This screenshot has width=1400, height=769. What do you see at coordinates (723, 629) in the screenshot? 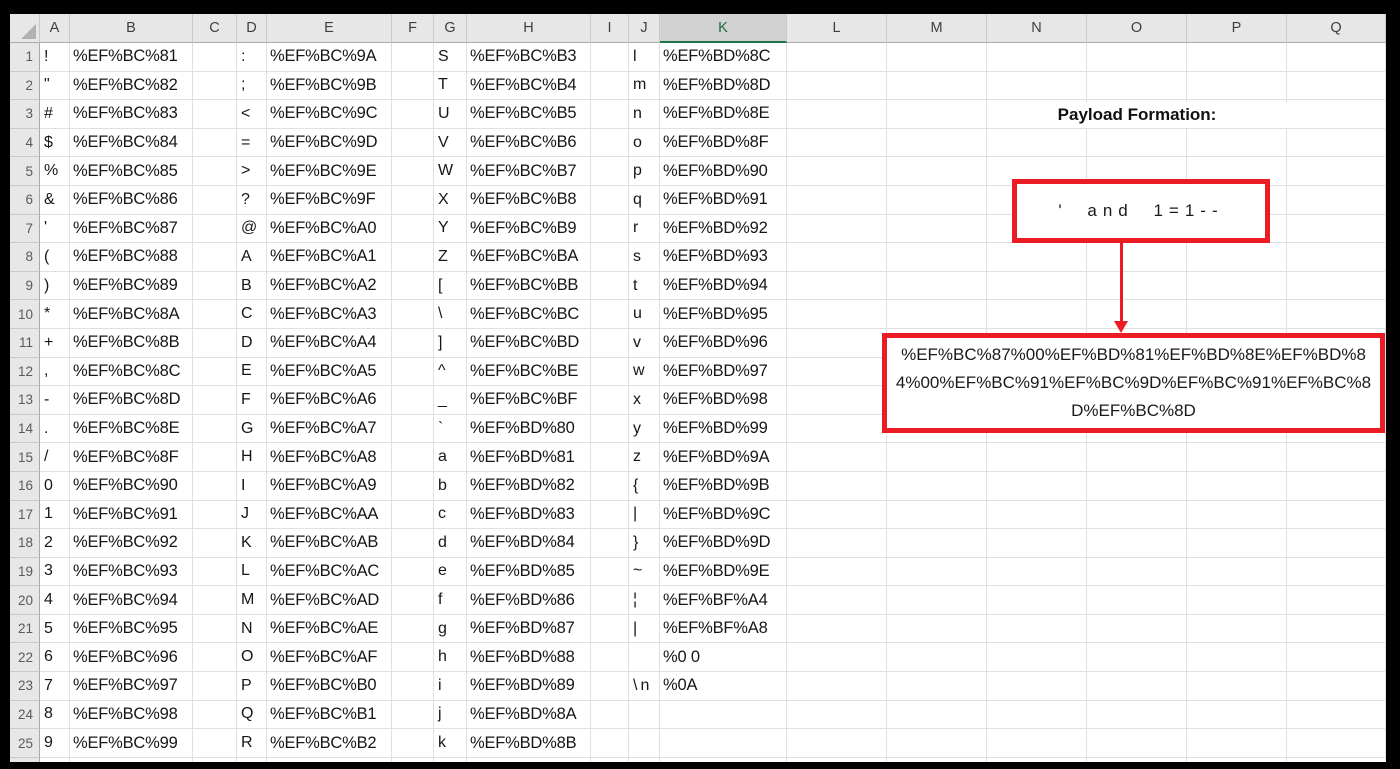
I see `cell-K21: %EF%BF%A8` at bounding box center [723, 629].